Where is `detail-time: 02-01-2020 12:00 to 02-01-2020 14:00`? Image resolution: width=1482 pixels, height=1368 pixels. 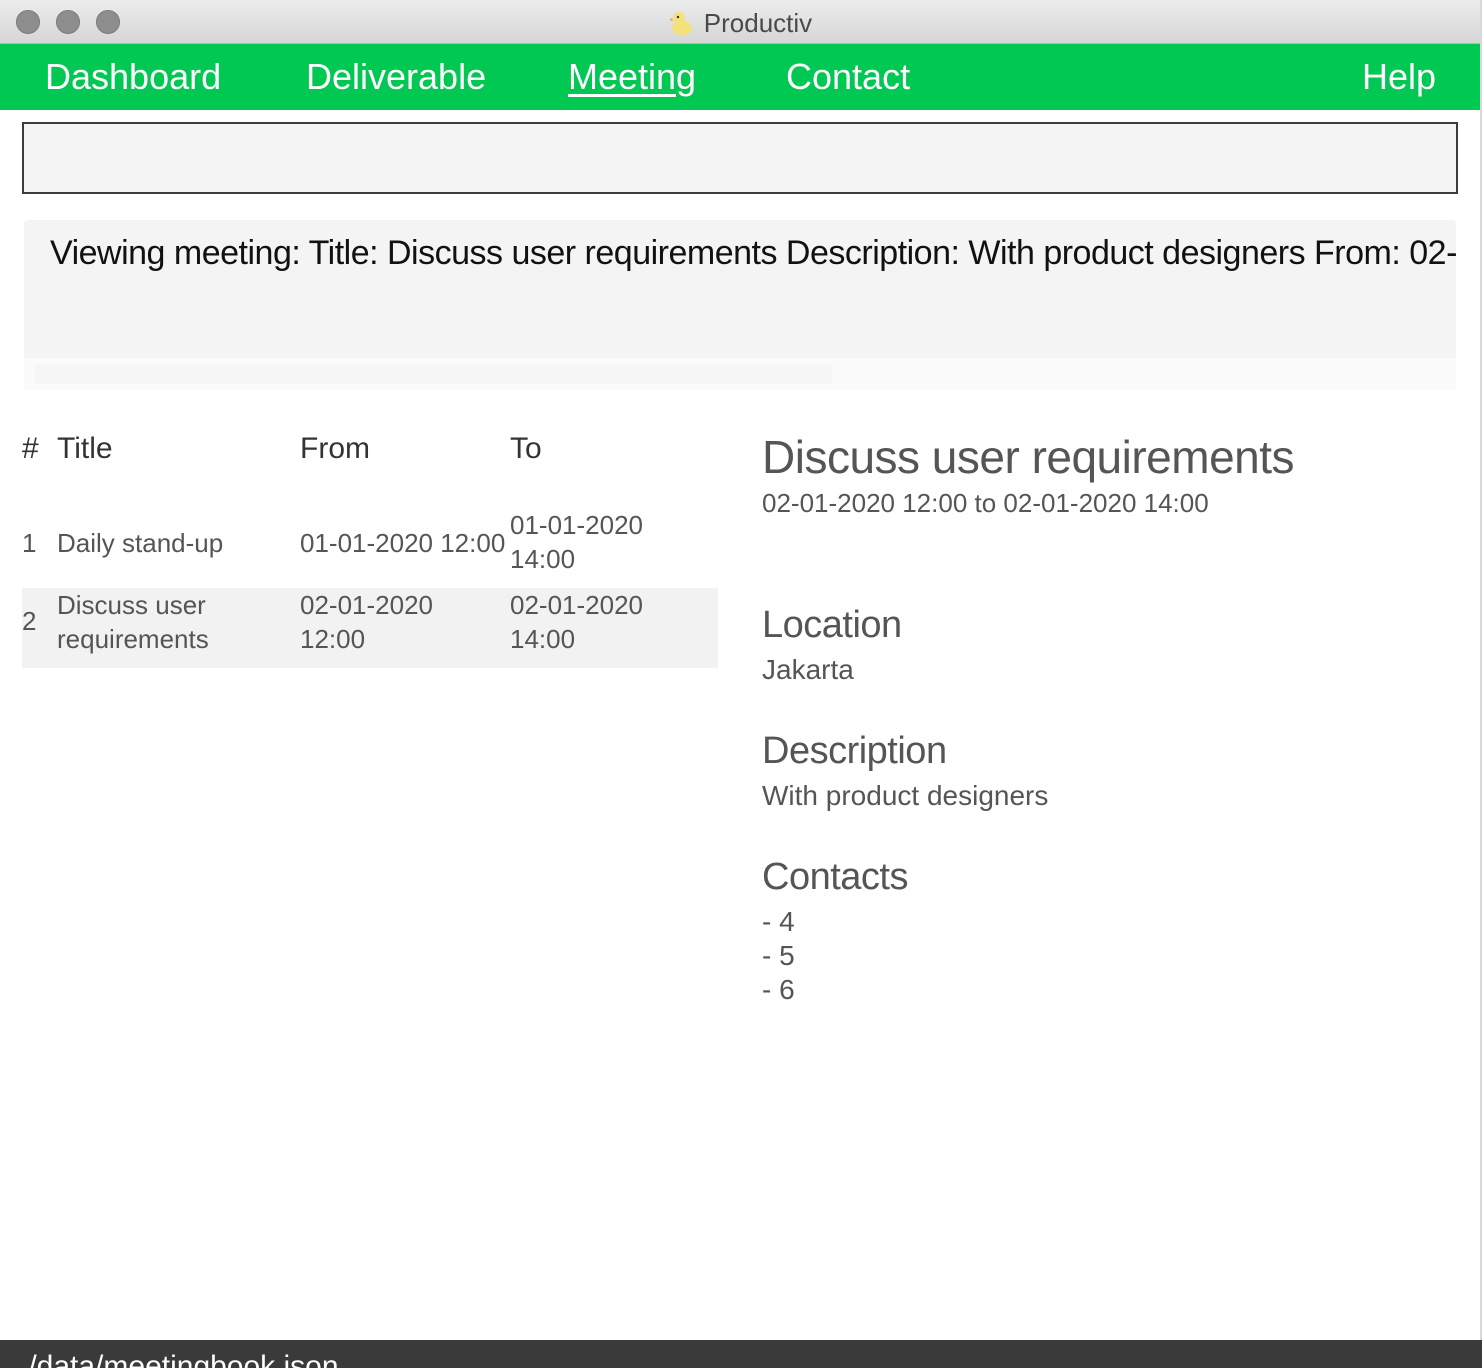
detail-time: 02-01-2020 12:00 to 02-01-2020 14:00 is located at coordinates (985, 503).